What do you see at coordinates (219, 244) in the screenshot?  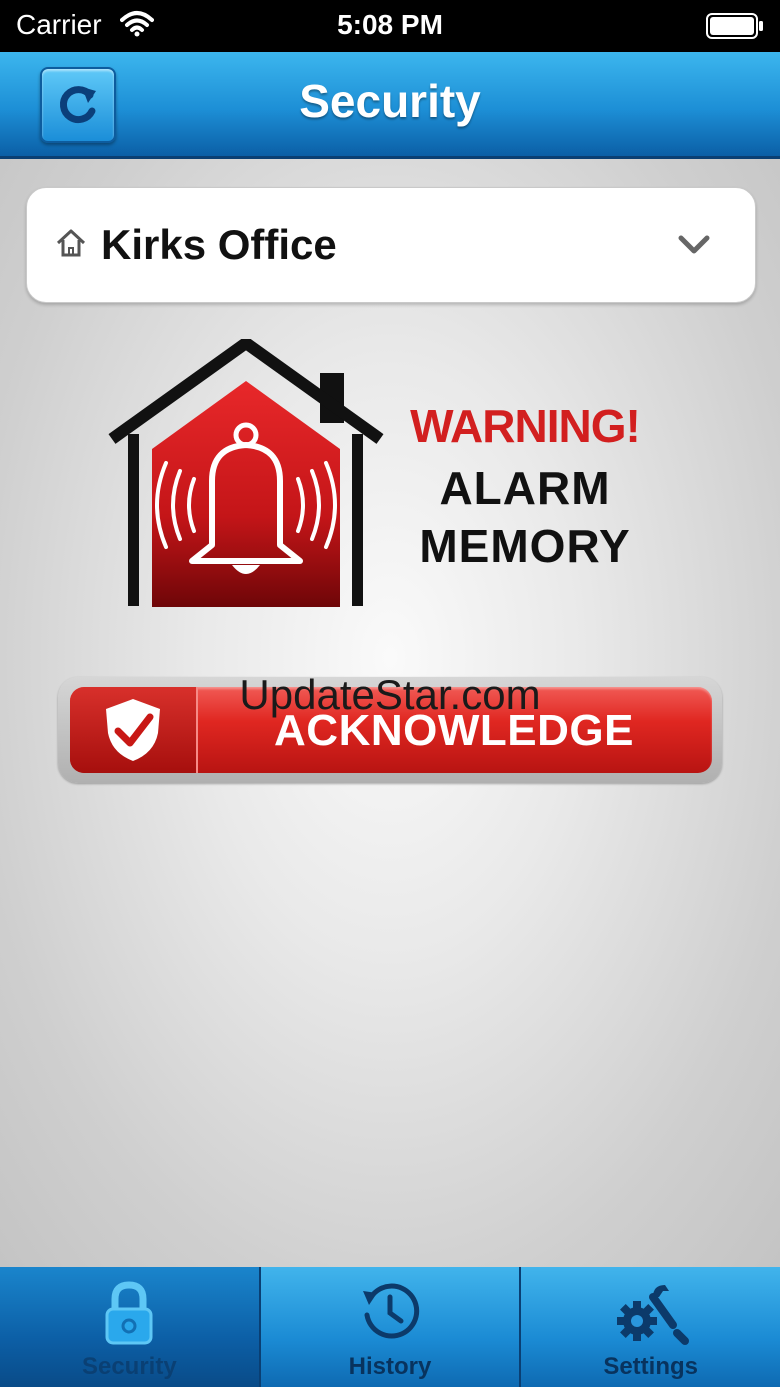 I see `location-name: Kirks Office` at bounding box center [219, 244].